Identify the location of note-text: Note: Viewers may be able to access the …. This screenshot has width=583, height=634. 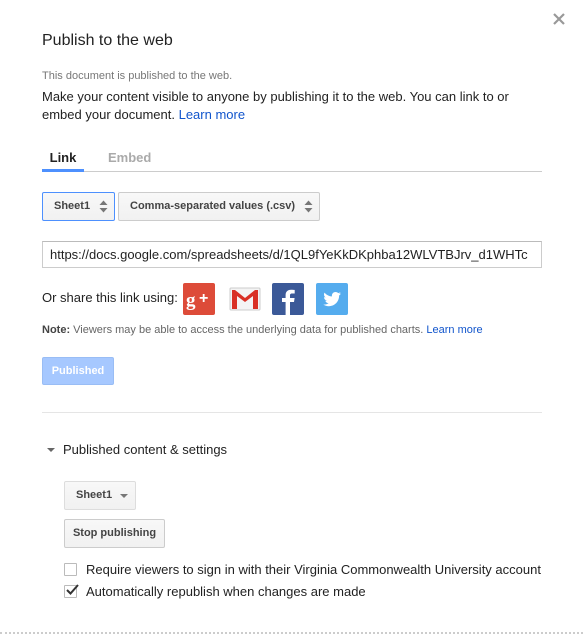
(262, 330).